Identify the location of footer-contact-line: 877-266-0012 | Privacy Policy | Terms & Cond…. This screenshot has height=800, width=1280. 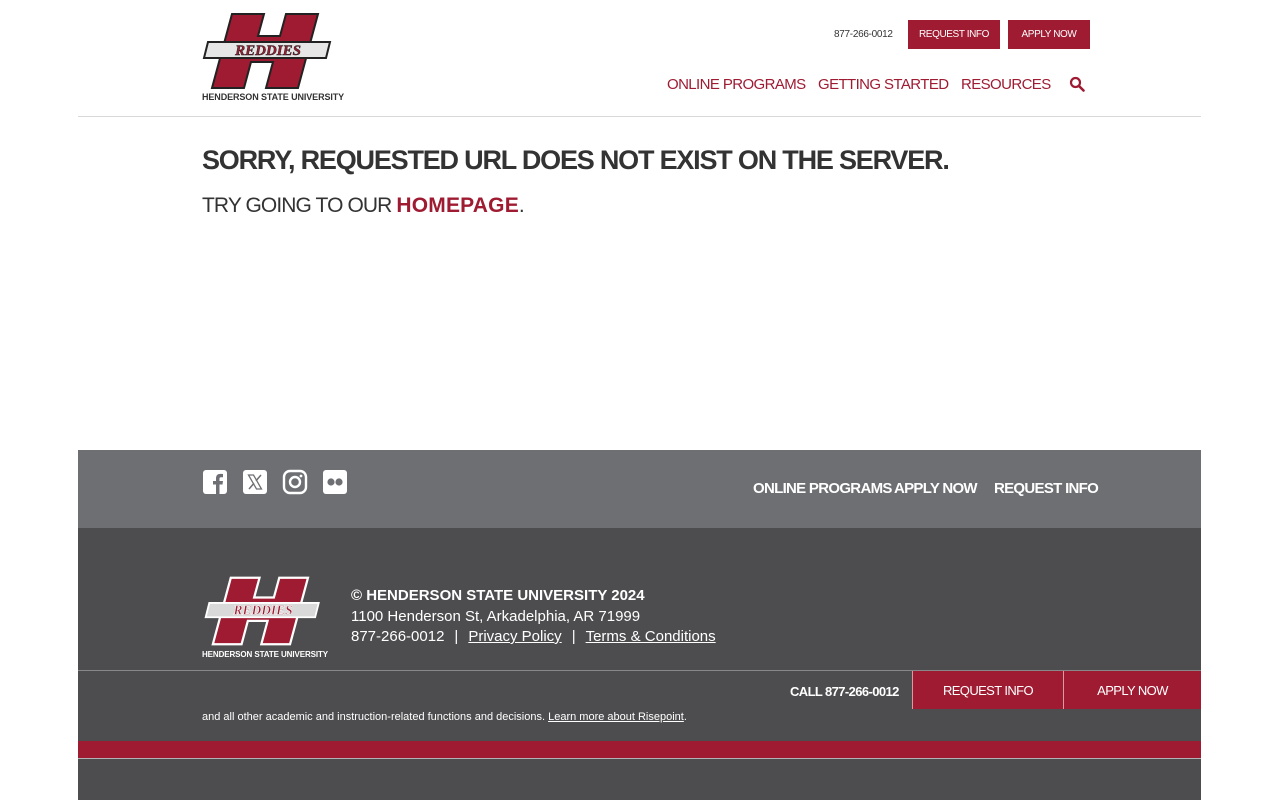
(533, 636).